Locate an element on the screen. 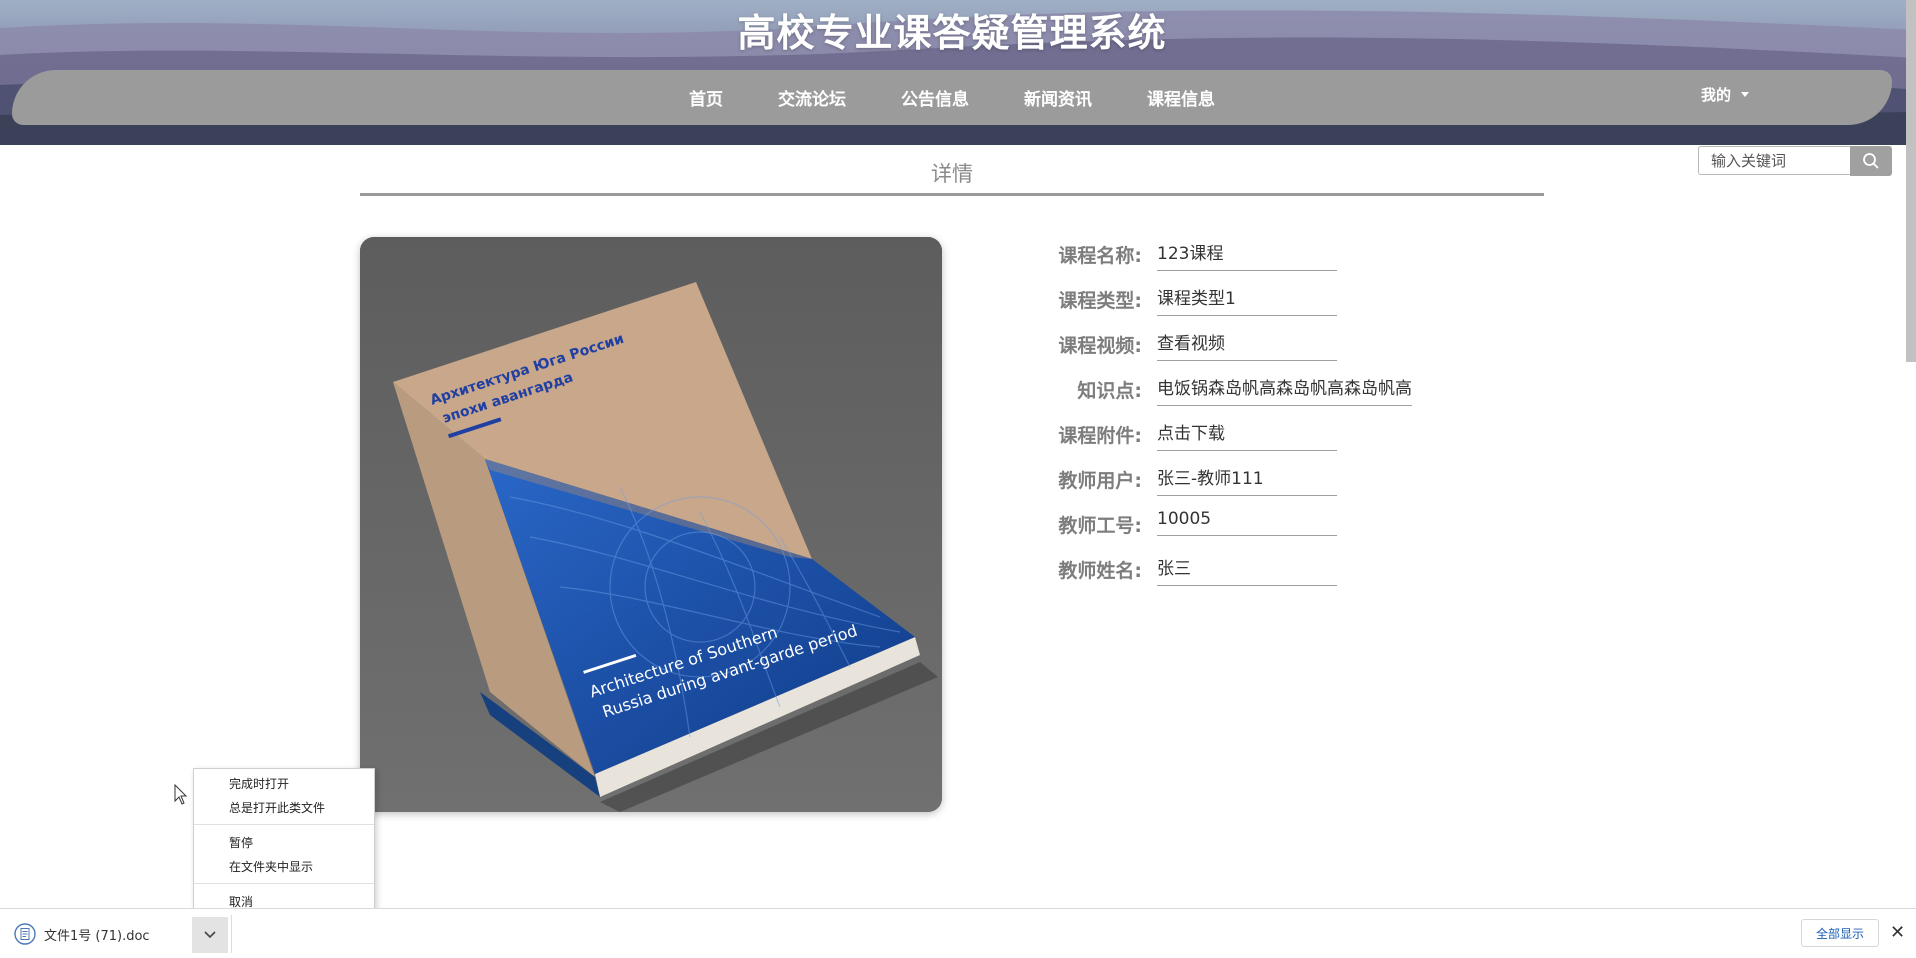 This screenshot has height=958, width=1916. field-teacher-name: 教师姓名: 张三 is located at coordinates (1188, 575).